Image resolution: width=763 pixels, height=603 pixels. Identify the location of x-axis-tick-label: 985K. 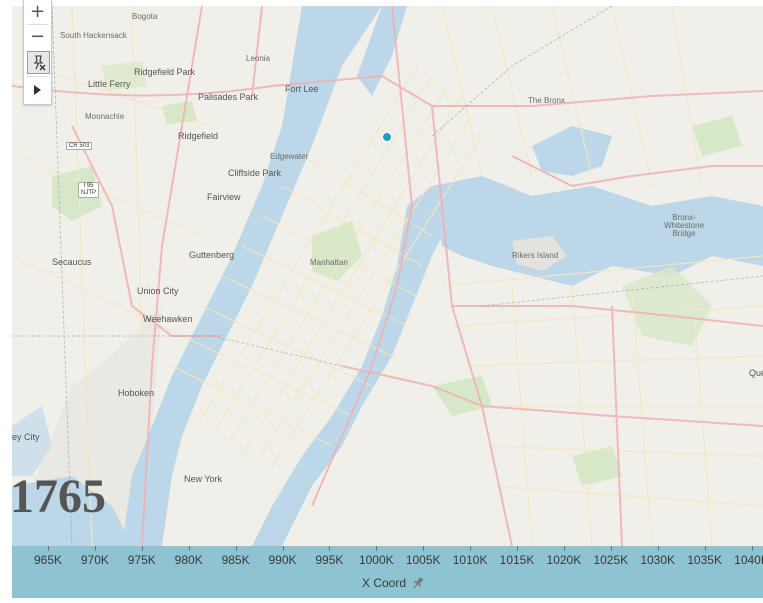
(235, 560).